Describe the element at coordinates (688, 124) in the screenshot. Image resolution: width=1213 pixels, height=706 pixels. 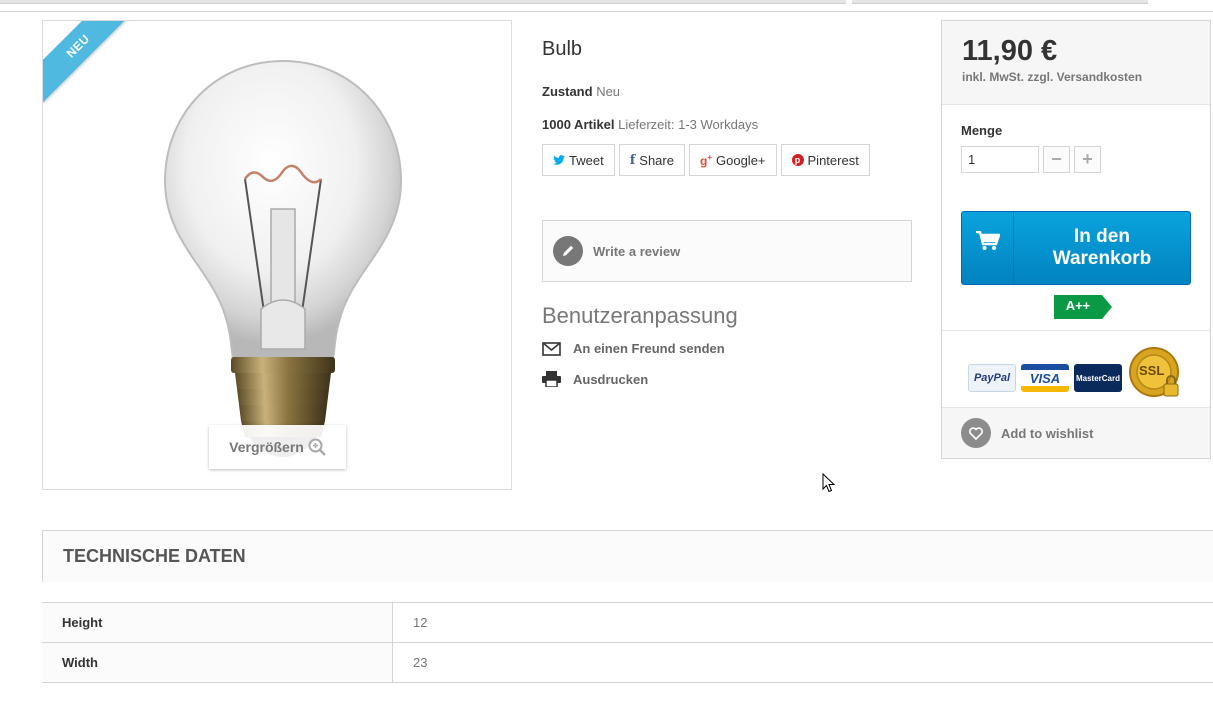
I see `delivery-time: Lieferzeit: 1-3 Workdays` at that location.